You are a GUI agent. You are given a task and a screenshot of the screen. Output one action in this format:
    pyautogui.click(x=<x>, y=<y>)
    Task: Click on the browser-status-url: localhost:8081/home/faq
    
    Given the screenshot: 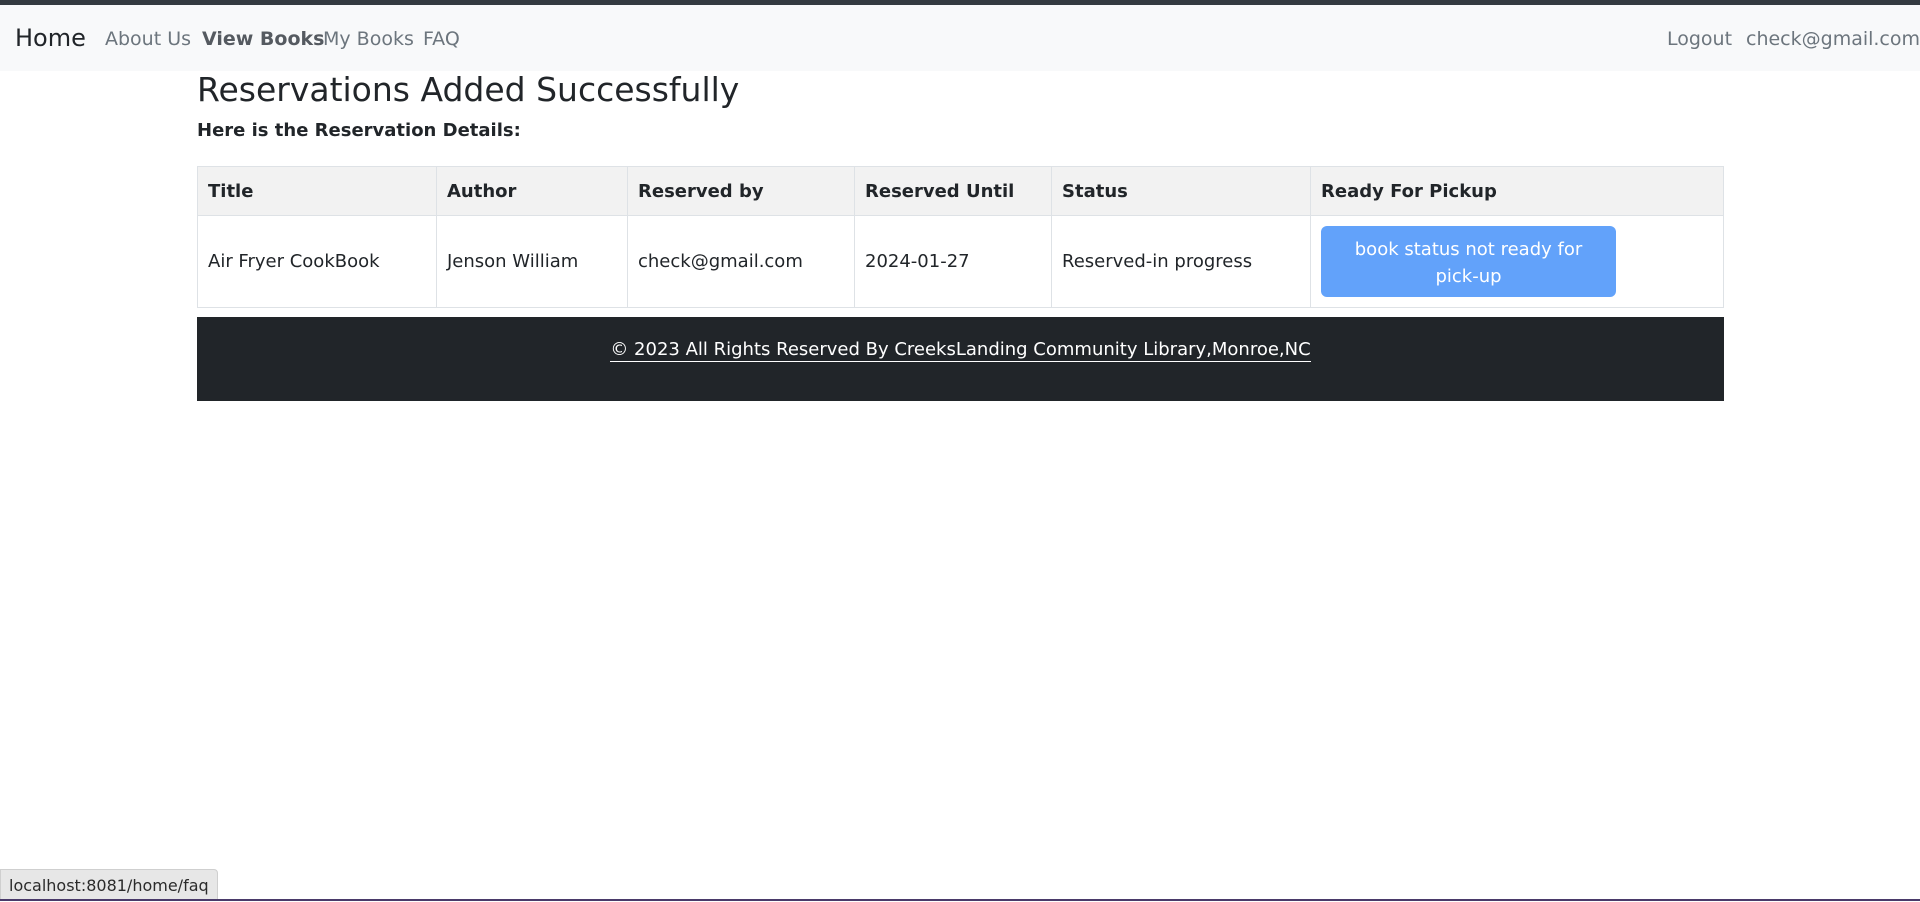 What is the action you would take?
    pyautogui.click(x=109, y=885)
    